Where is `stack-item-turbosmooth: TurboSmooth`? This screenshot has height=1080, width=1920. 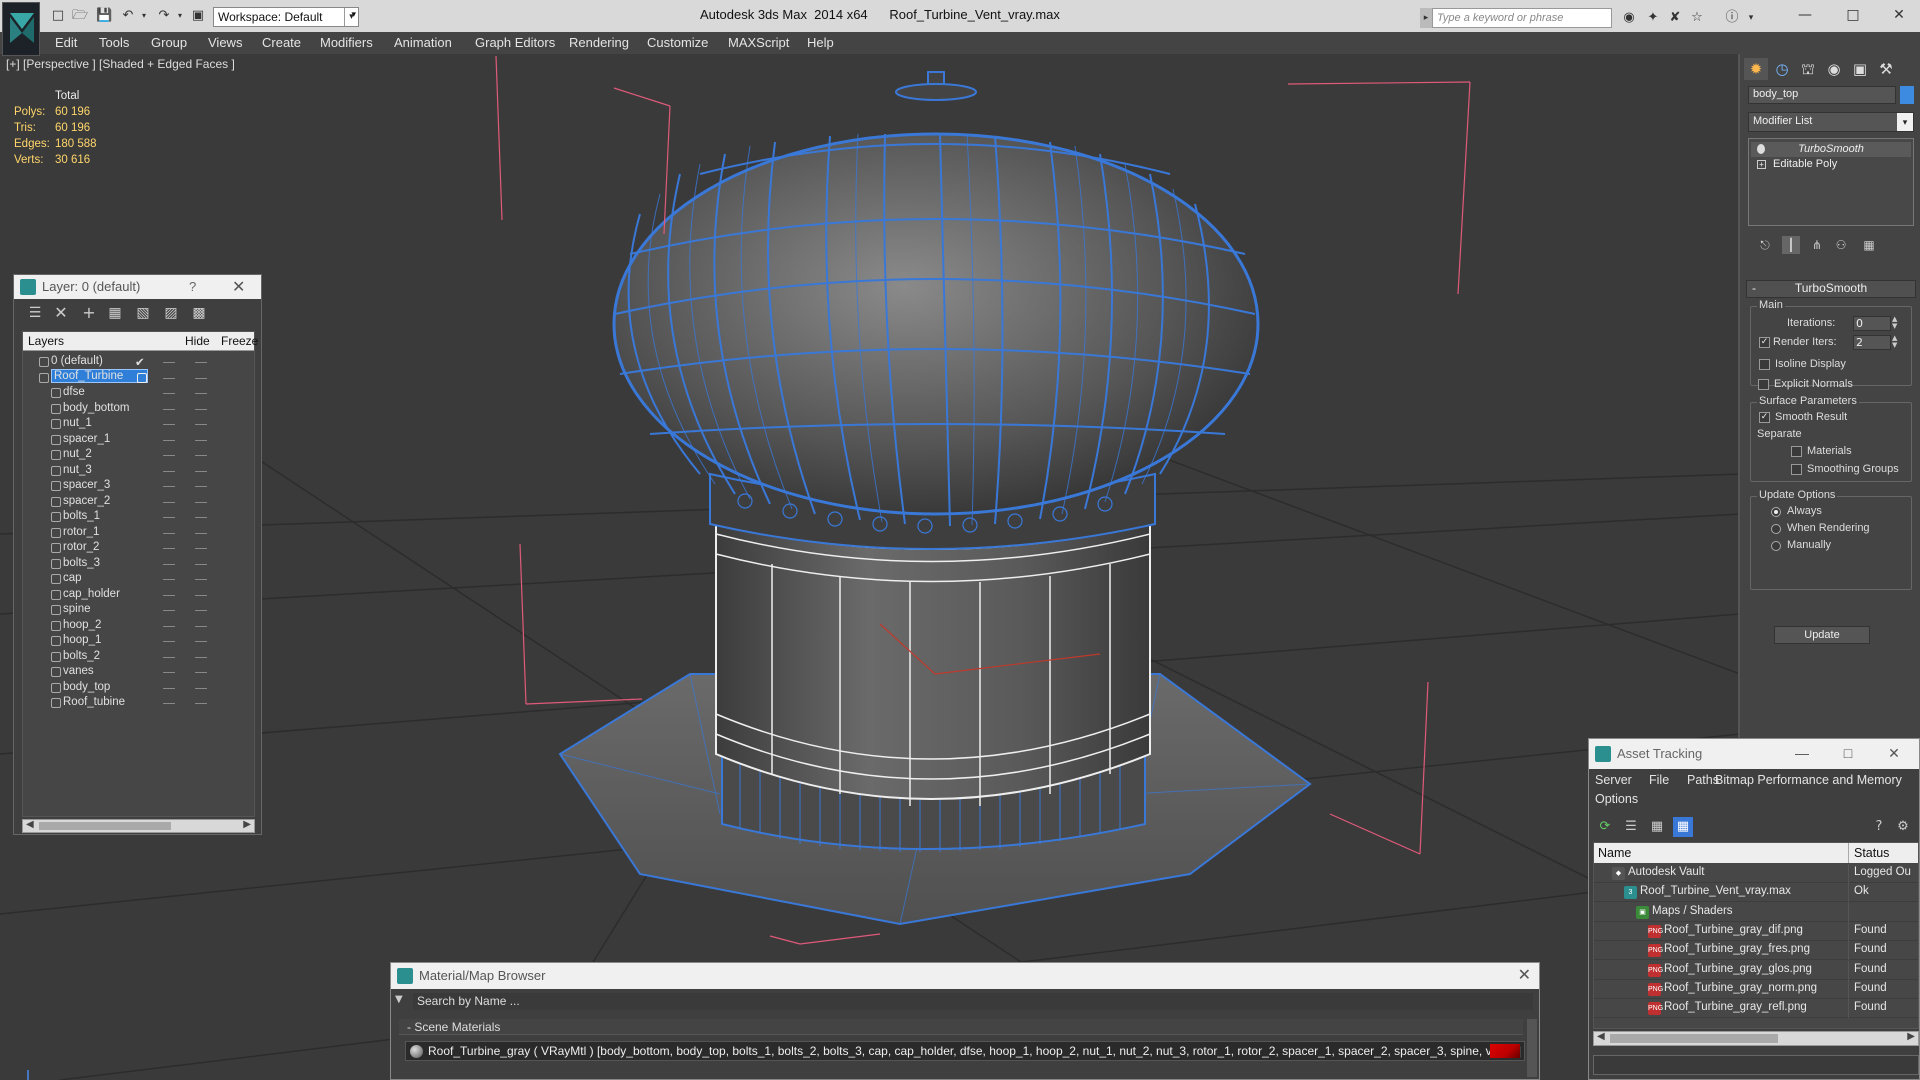
stack-item-turbosmooth: TurboSmooth is located at coordinates (1831, 149).